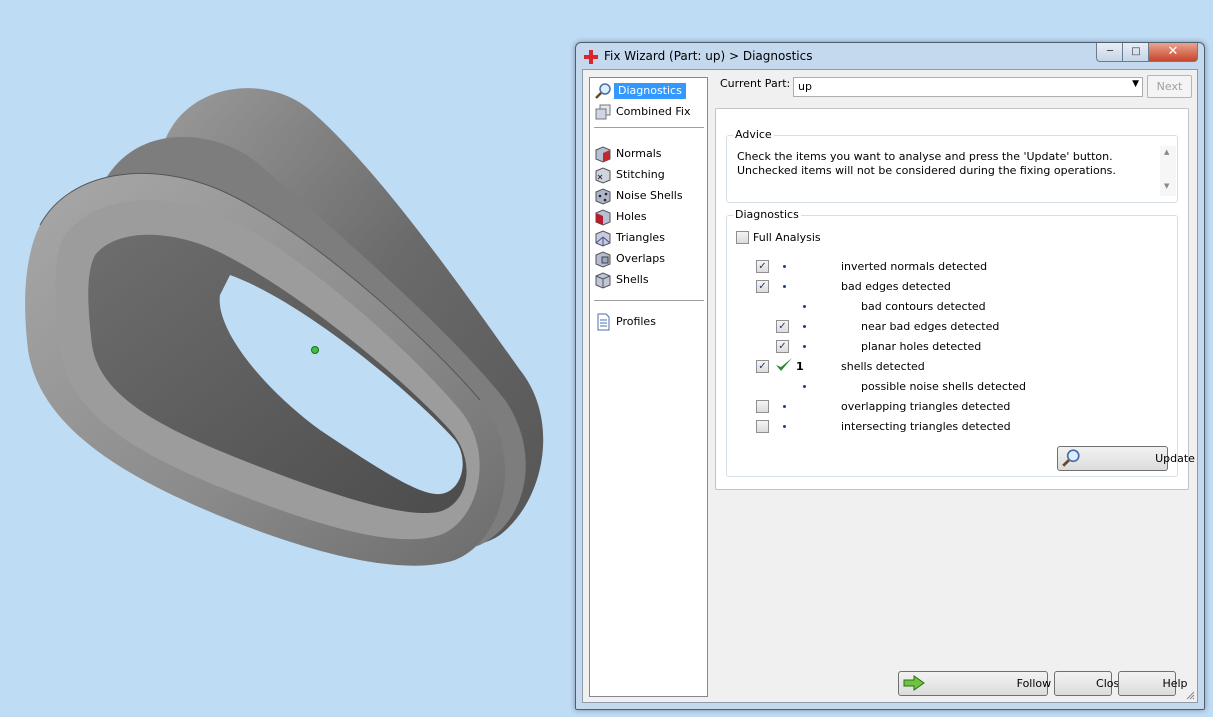 Image resolution: width=1213 pixels, height=717 pixels. I want to click on follow-advice-button: Follow Advice, so click(994, 683).